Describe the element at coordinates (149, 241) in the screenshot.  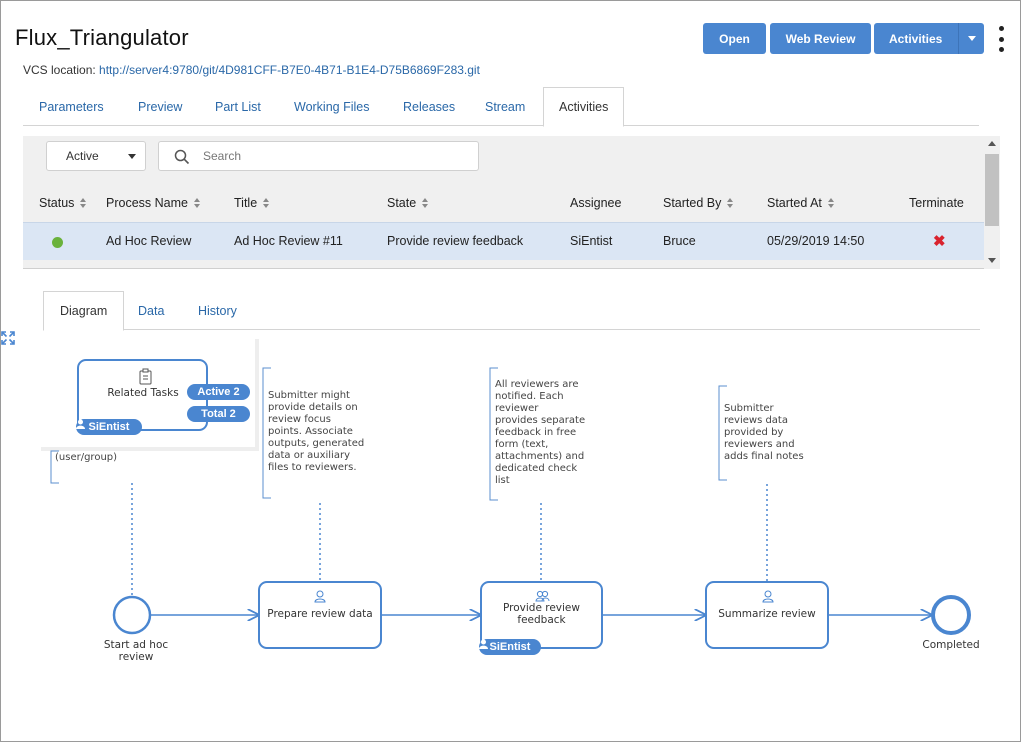
I see `cell-process-name: Ad Hoc Review` at that location.